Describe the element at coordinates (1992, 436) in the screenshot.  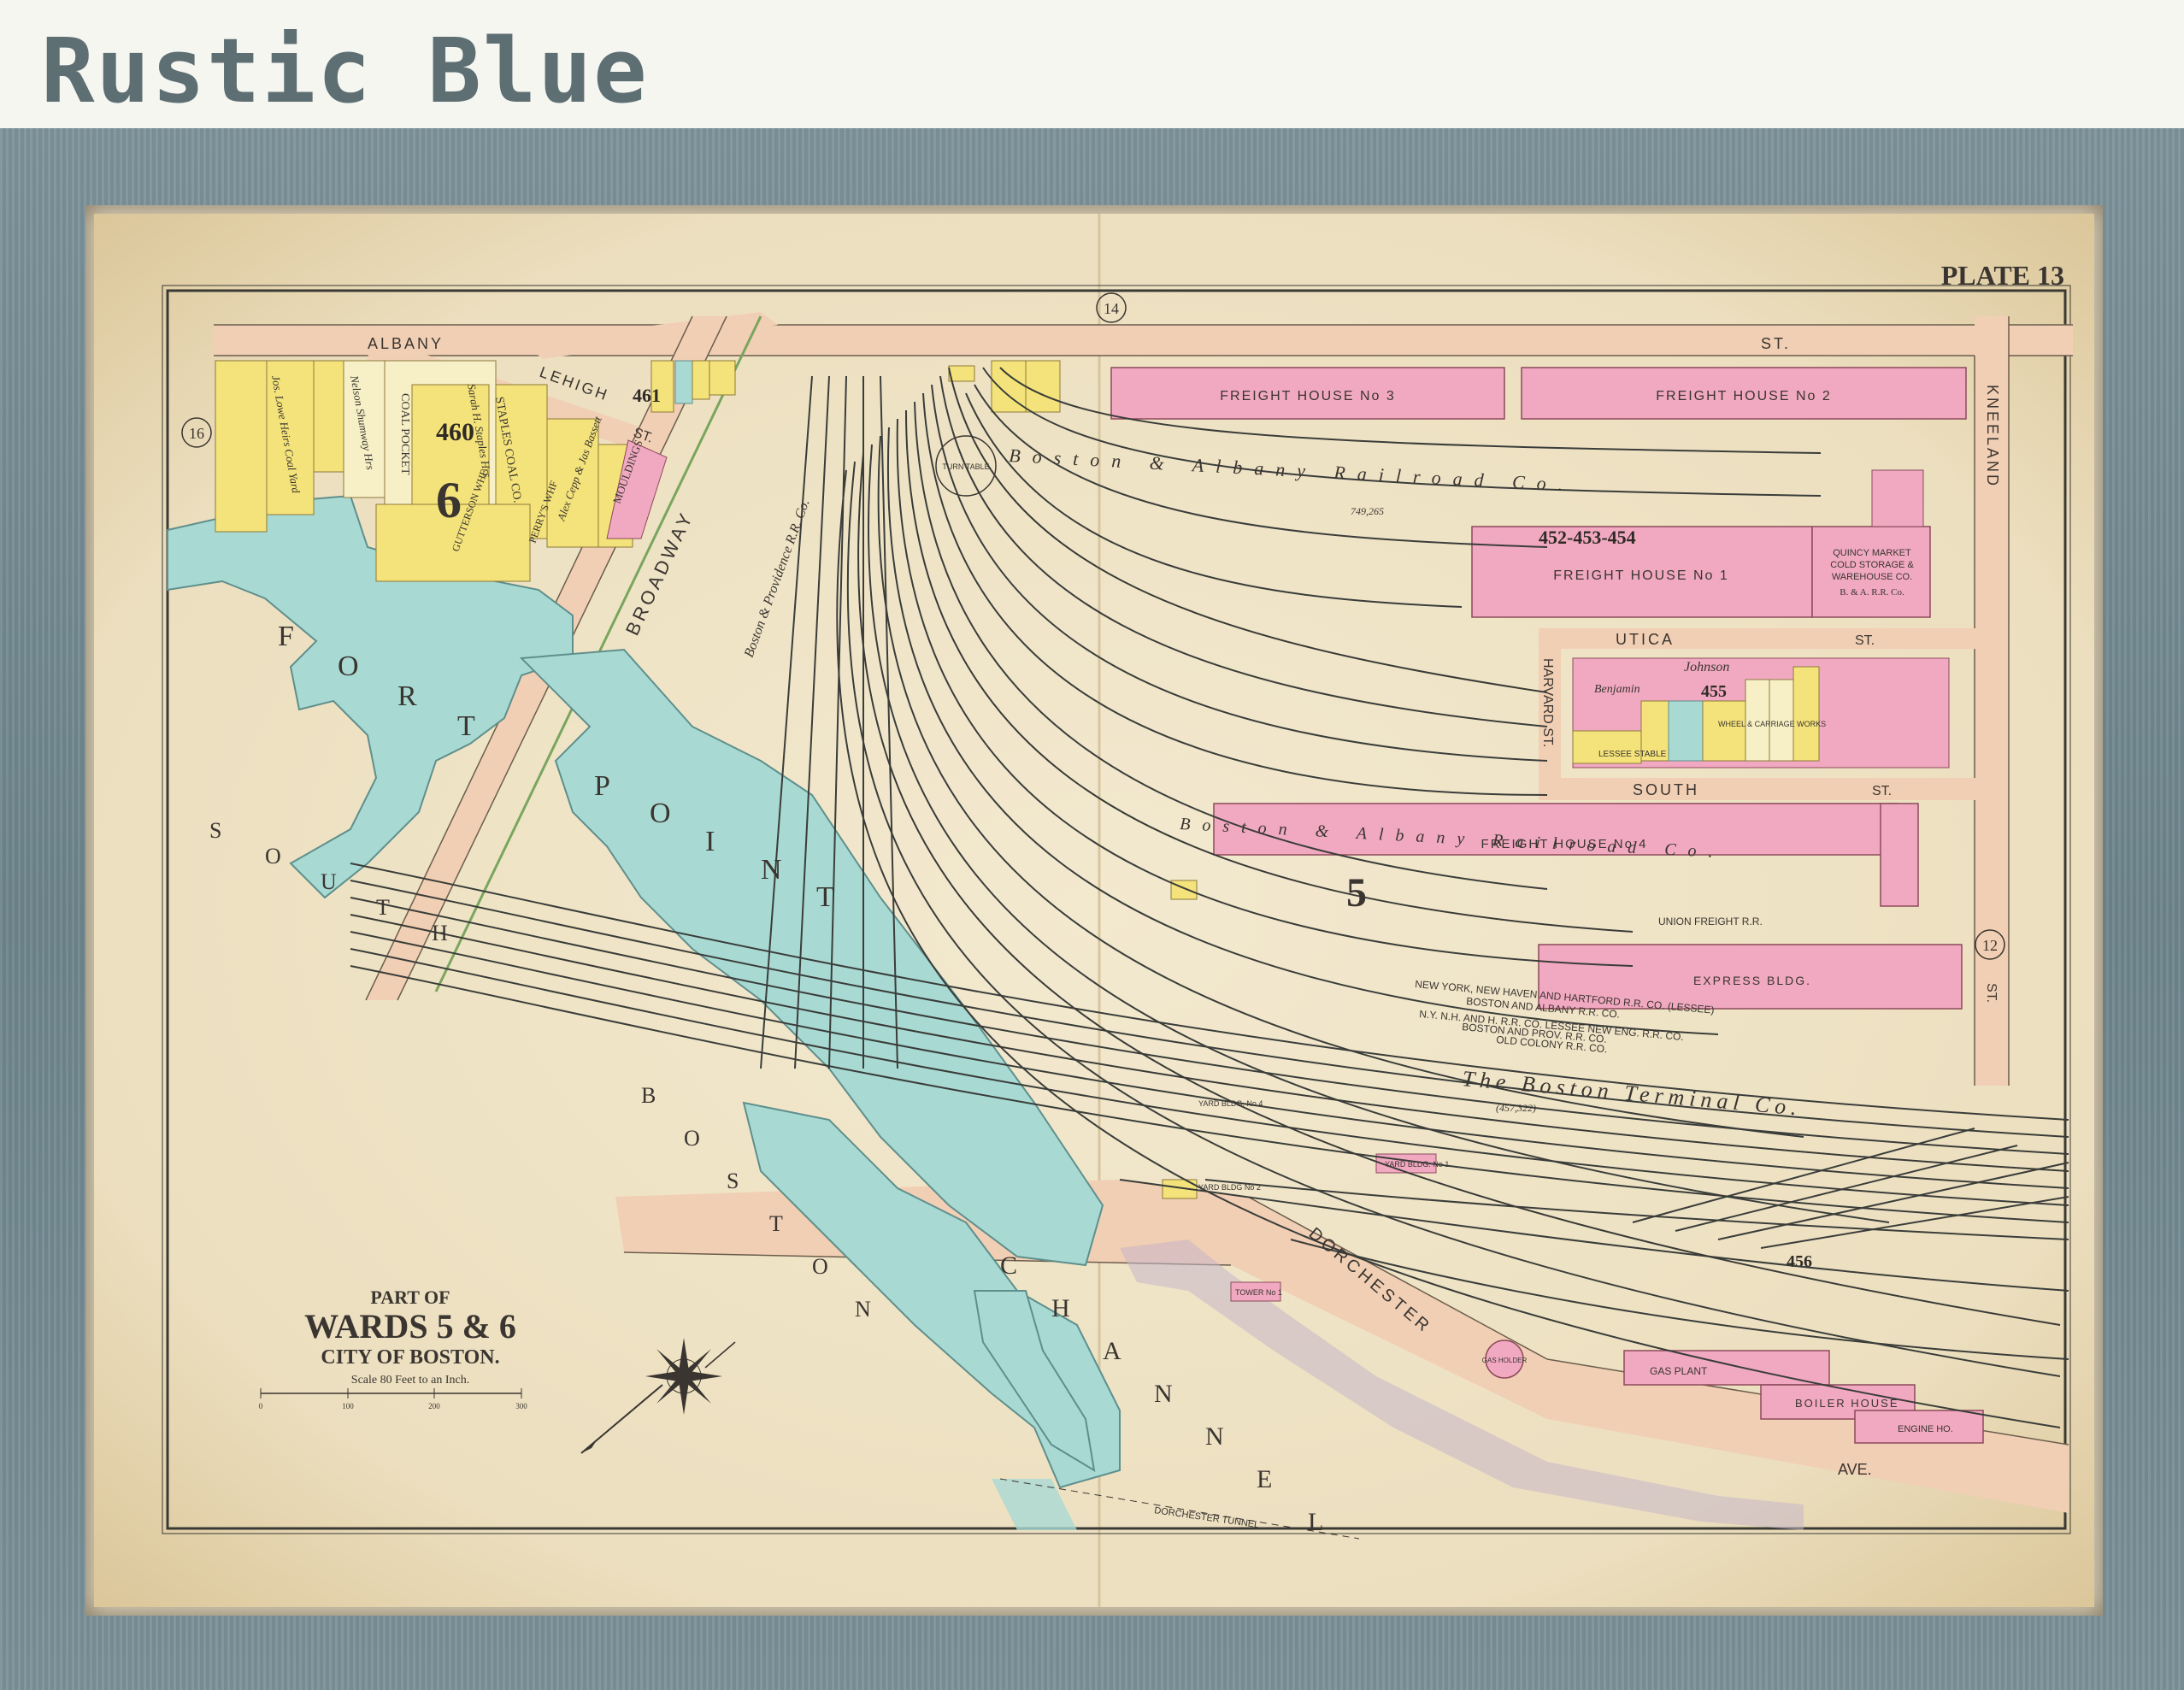
I see `kneeland-label: KNEELAND` at that location.